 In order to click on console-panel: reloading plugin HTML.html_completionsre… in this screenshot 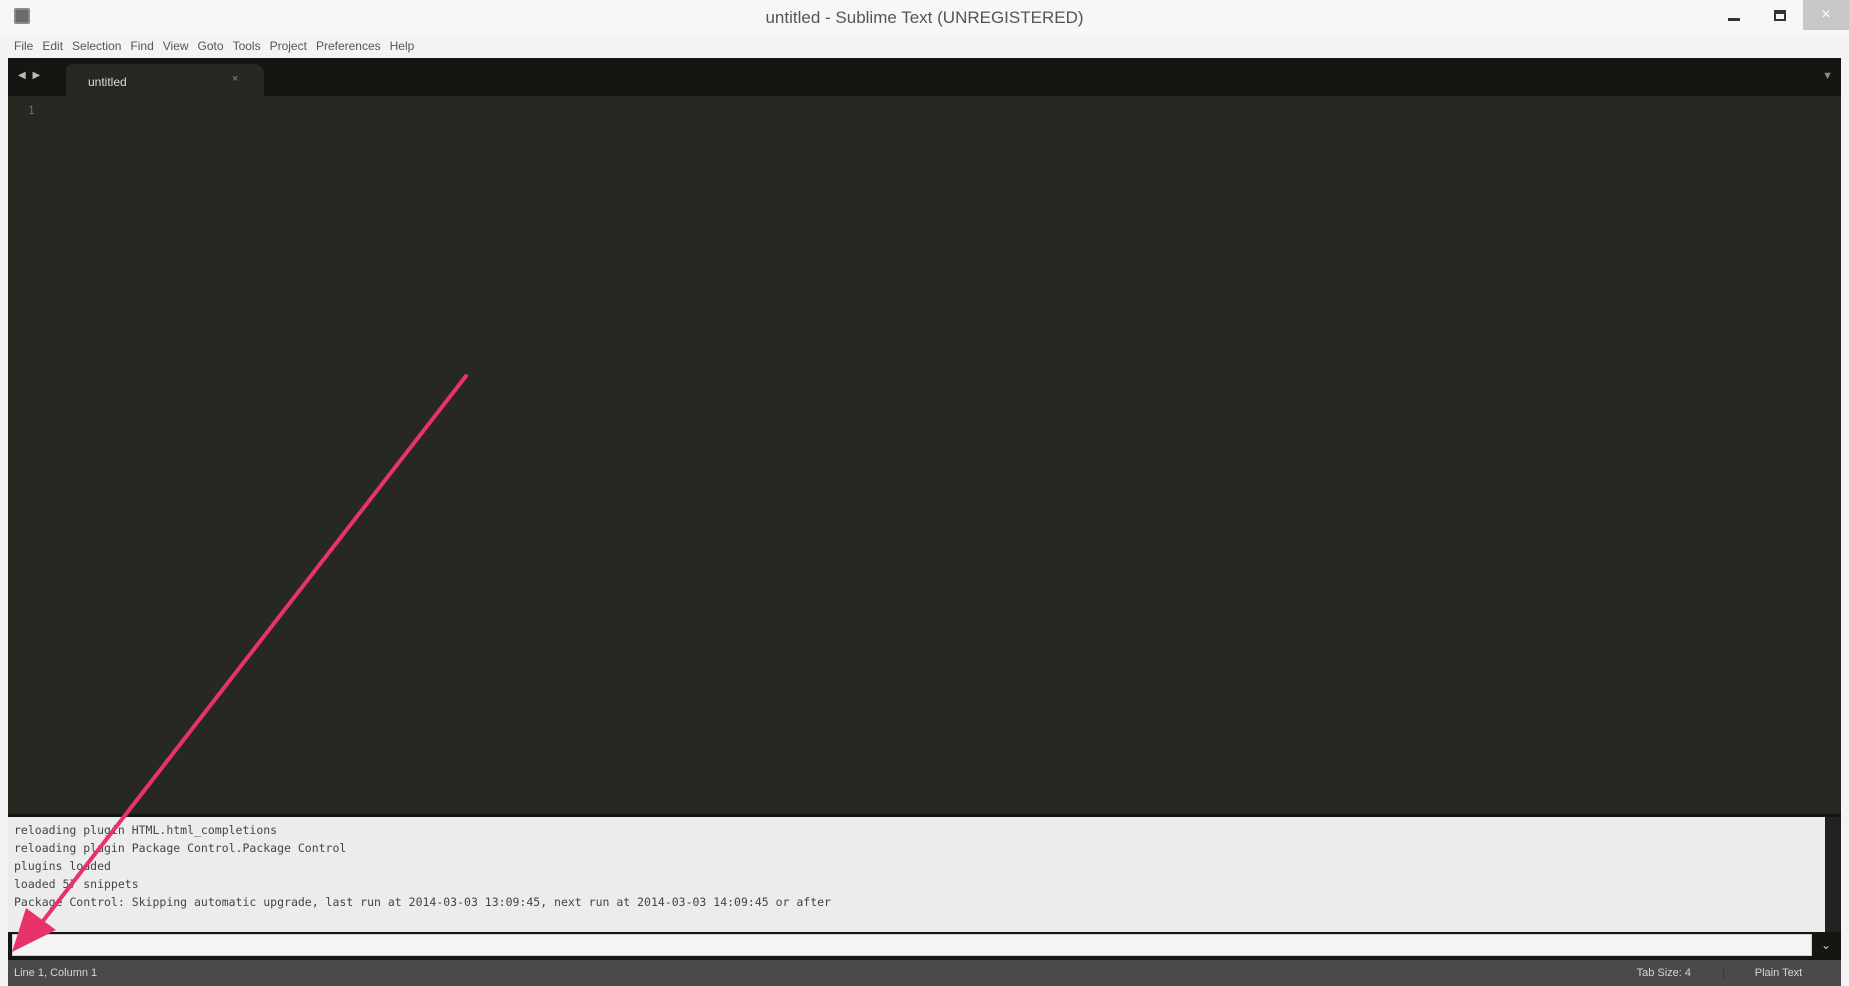, I will do `click(924, 873)`.